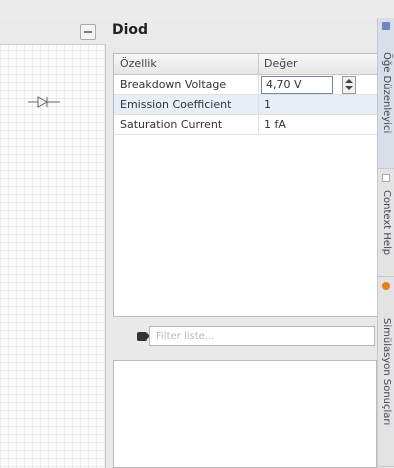  I want to click on property-name: Emission Coefficient, so click(176, 104).